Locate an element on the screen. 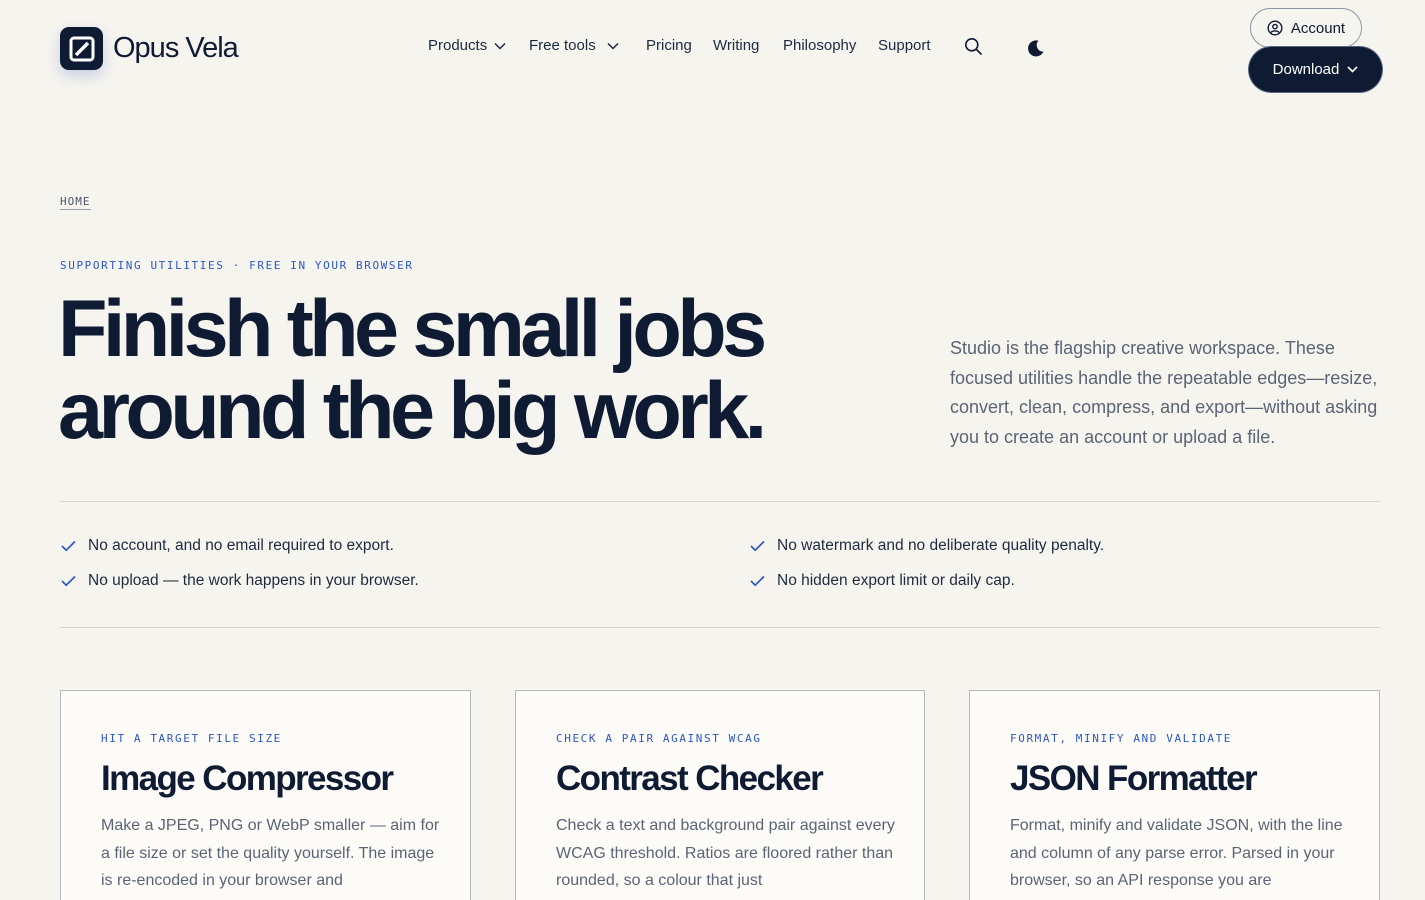  check-item: No hidden export limit or daily cap. is located at coordinates (882, 581).